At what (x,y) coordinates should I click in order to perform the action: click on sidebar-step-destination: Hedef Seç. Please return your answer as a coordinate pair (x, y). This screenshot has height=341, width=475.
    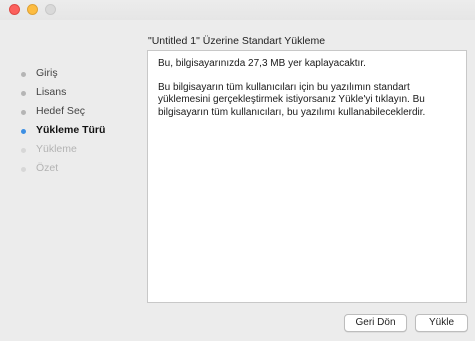
    Looking at the image, I should click on (62, 111).